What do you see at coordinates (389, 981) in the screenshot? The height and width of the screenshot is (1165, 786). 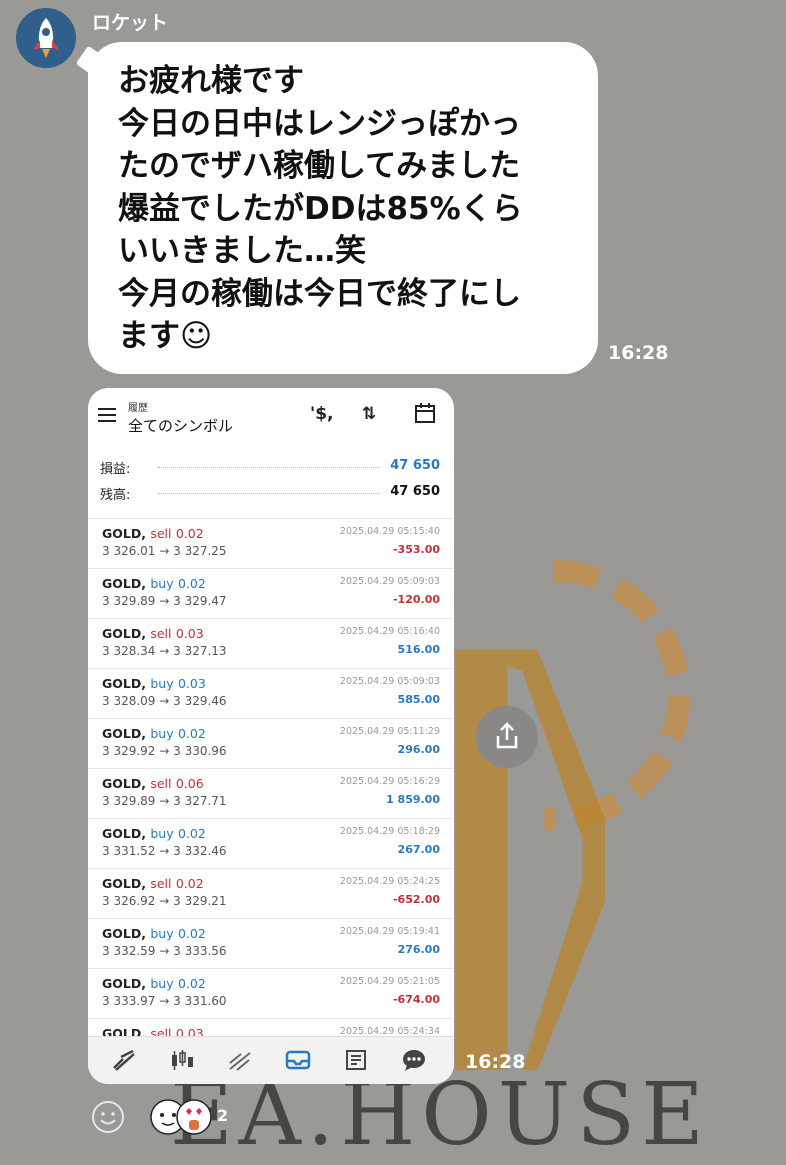 I see `trade-time: 2025.04.29 05:21:05` at bounding box center [389, 981].